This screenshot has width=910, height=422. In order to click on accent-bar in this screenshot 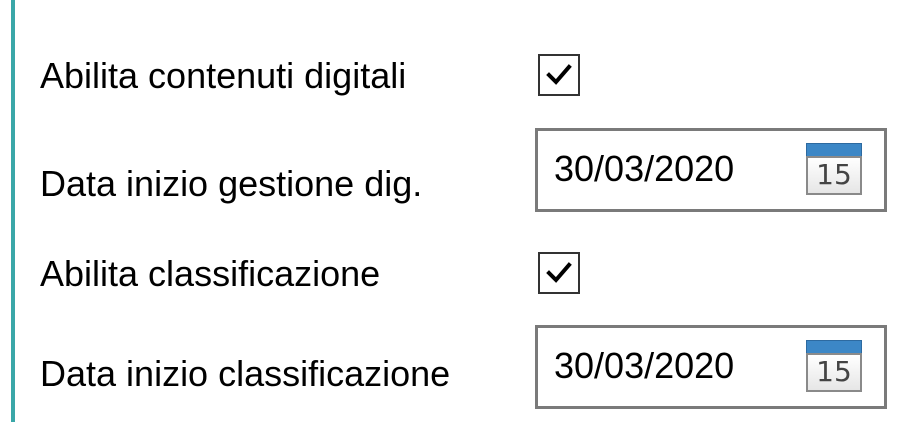, I will do `click(13, 211)`.